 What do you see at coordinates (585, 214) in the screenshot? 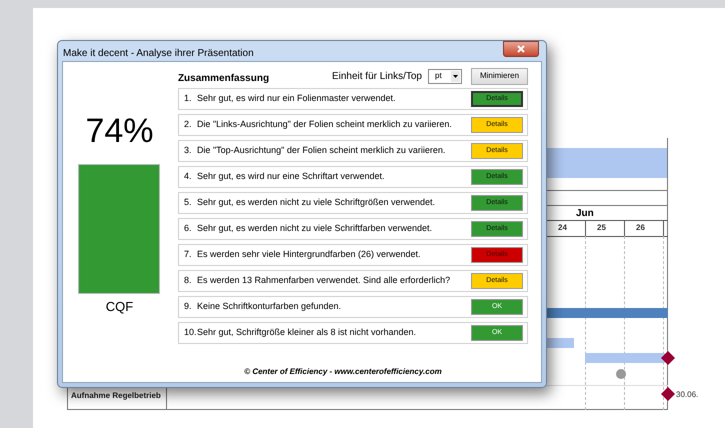
I see `month-label: Jun` at bounding box center [585, 214].